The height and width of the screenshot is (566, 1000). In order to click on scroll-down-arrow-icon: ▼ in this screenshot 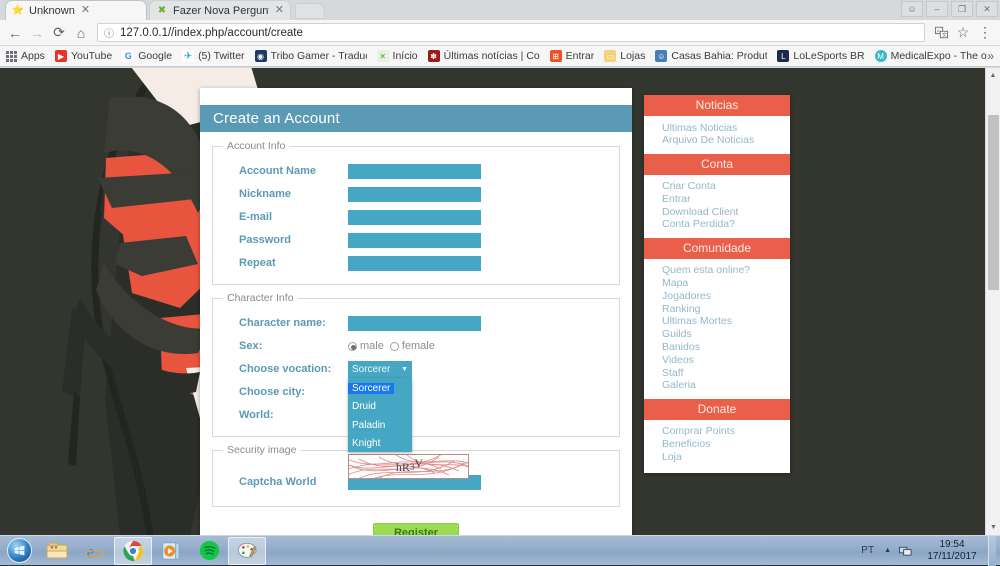, I will do `click(993, 527)`.